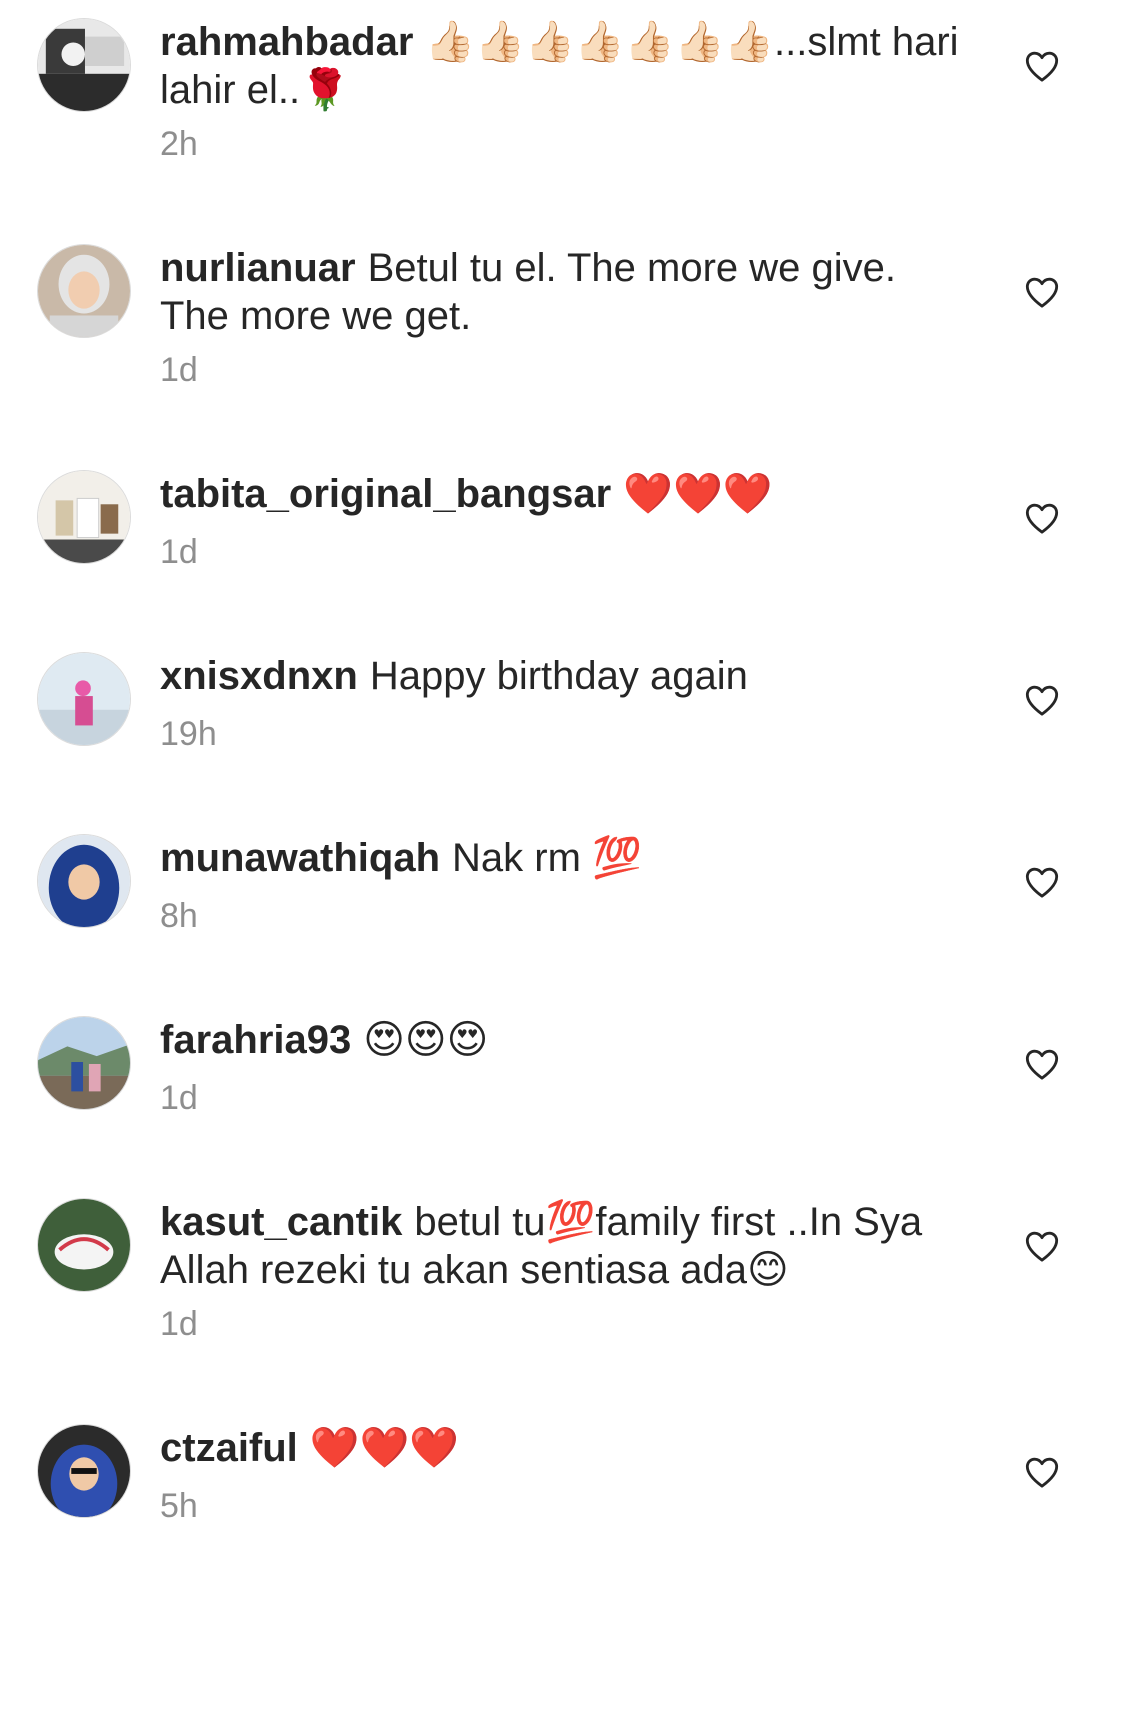 The width and height of the screenshot is (1125, 1729). Describe the element at coordinates (286, 42) in the screenshot. I see `comment-username: rahmahbadar` at that location.